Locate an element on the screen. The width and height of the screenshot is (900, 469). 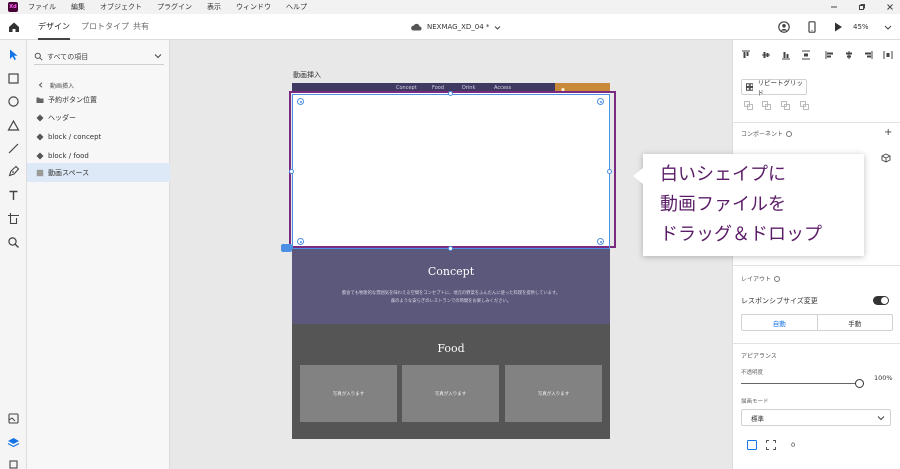
layer-row: ヘッダー is located at coordinates (98, 117).